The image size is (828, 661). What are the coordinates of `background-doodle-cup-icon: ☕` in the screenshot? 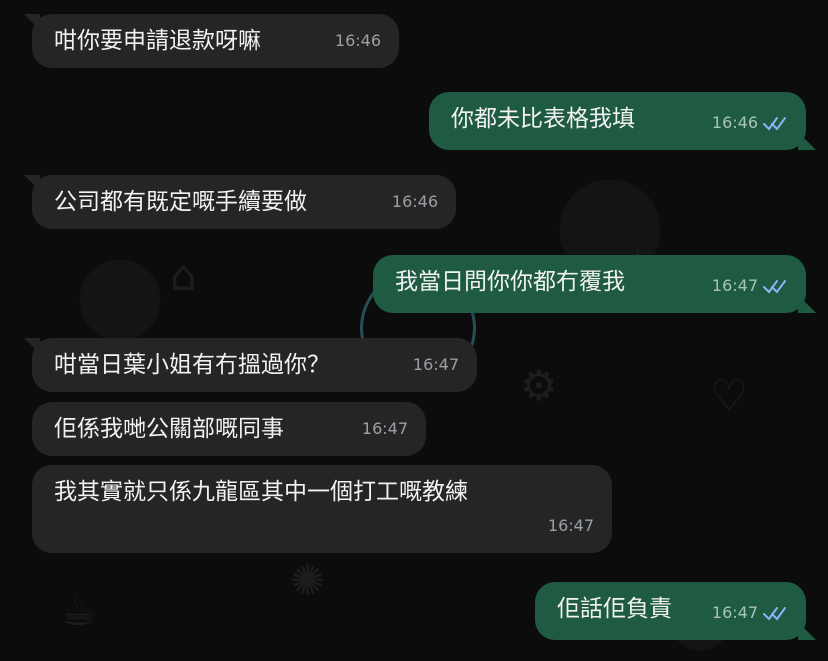 It's located at (79, 610).